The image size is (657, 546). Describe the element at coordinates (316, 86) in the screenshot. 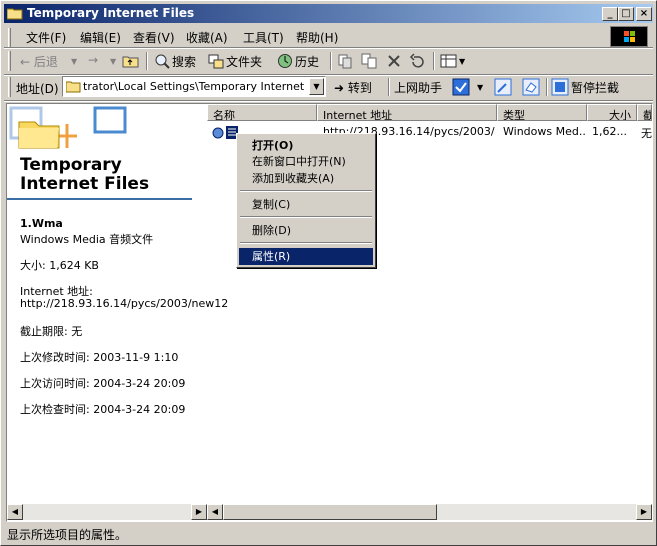

I see `address-dropdown-button: ▼` at that location.